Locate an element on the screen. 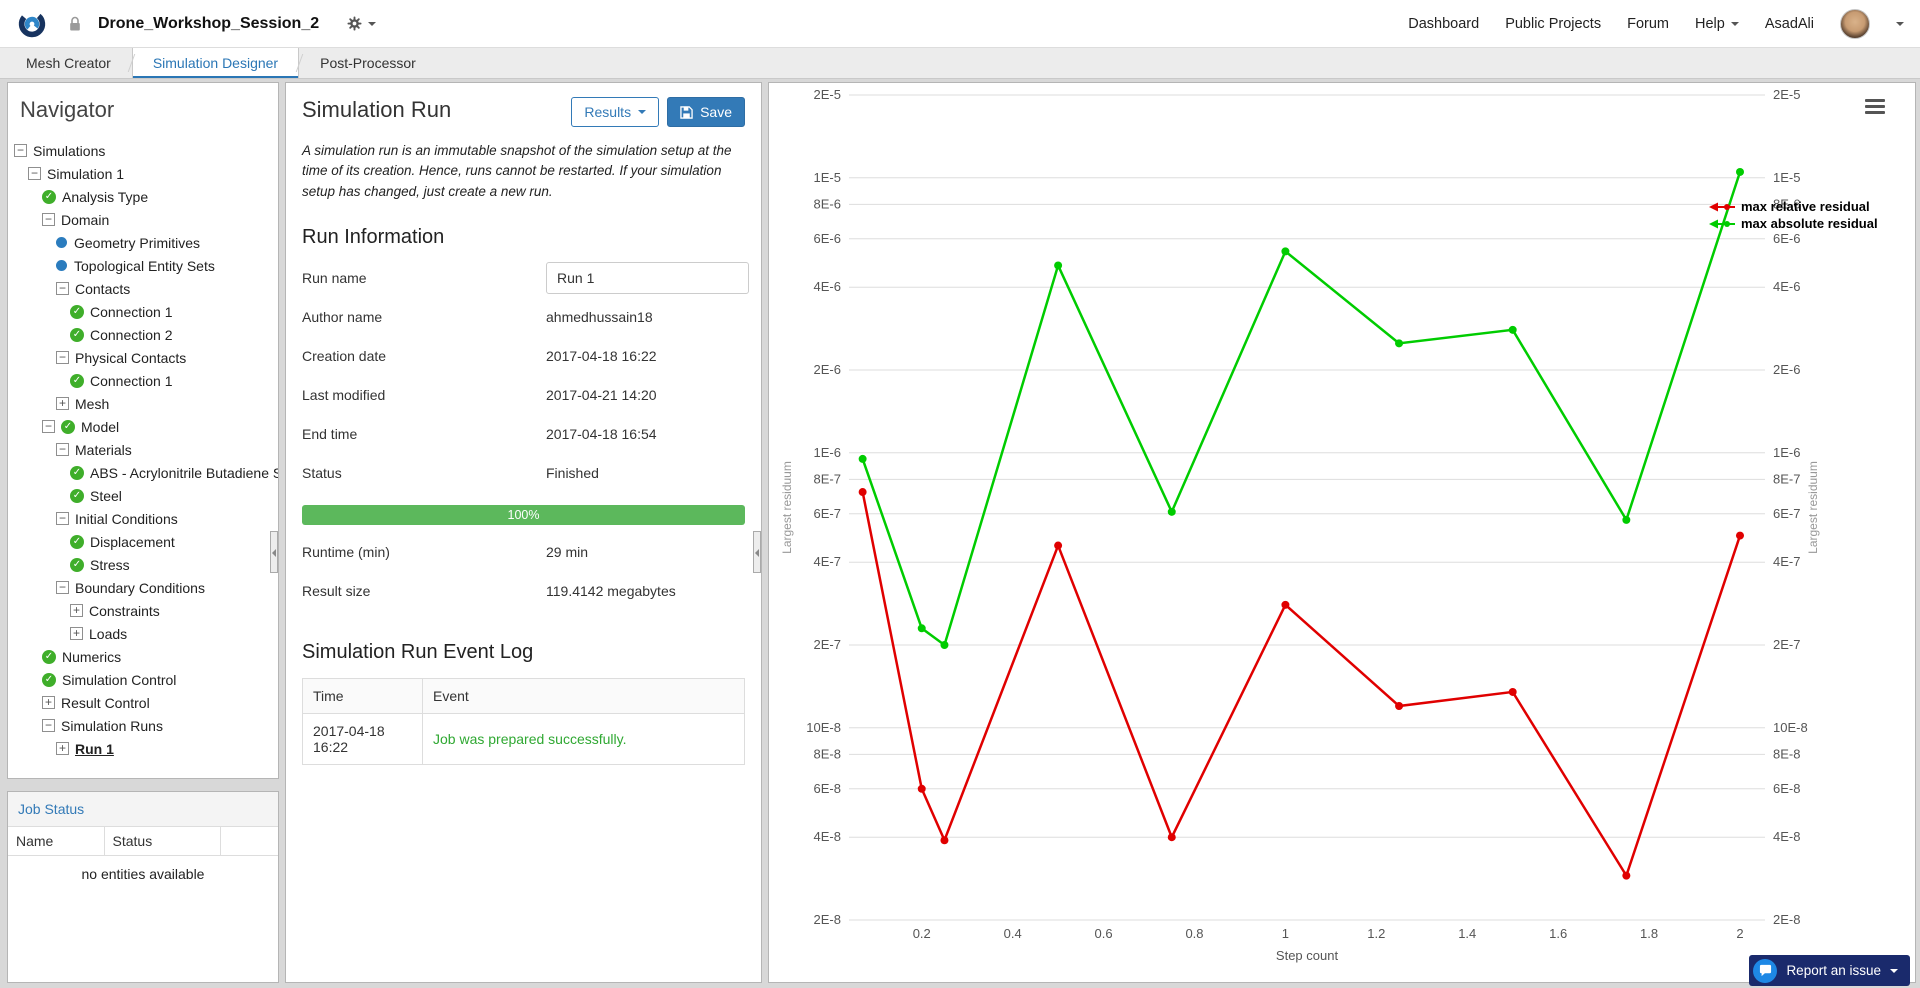 This screenshot has height=988, width=1920. y-tick-label-left: 2E-8 is located at coordinates (827, 919).